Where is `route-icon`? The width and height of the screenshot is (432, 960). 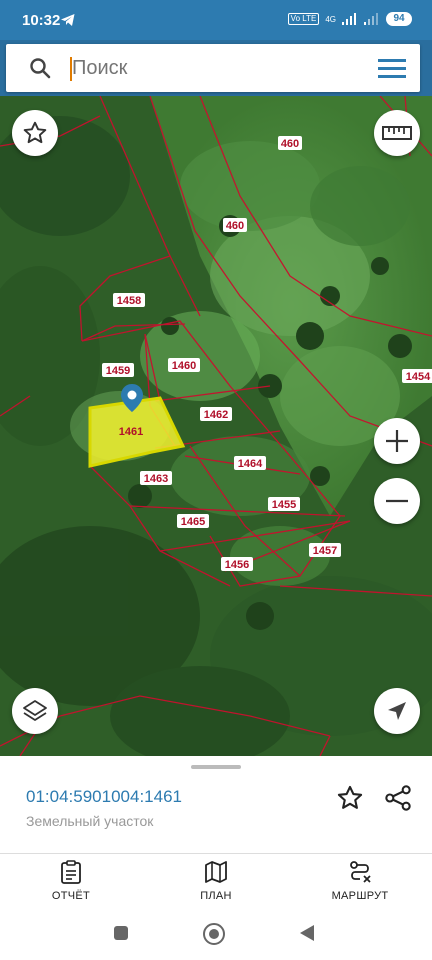 route-icon is located at coordinates (360, 872).